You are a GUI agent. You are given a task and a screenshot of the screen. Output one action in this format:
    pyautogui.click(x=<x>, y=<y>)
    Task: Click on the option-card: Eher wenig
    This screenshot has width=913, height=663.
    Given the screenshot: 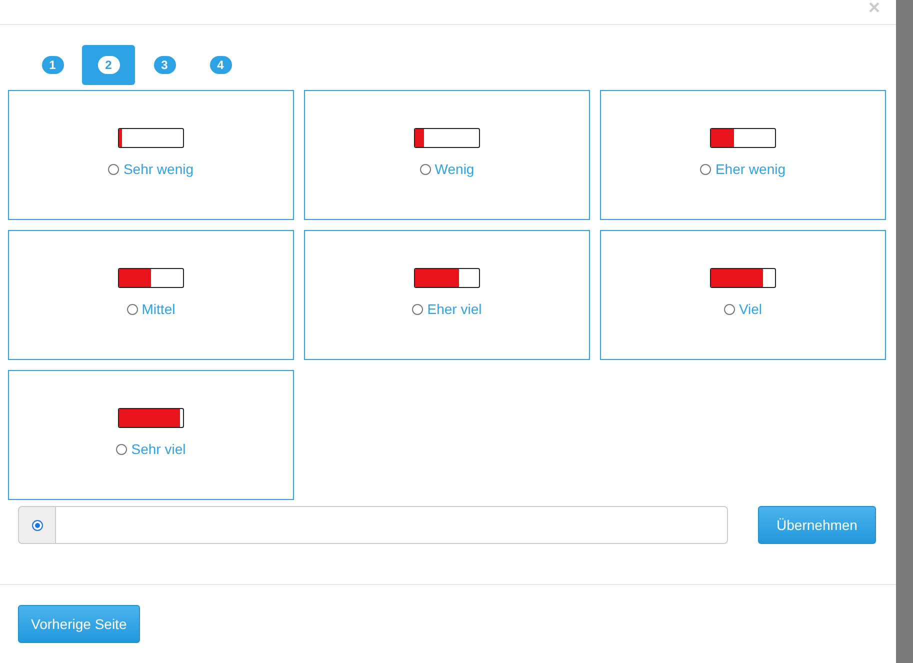 What is the action you would take?
    pyautogui.click(x=743, y=155)
    